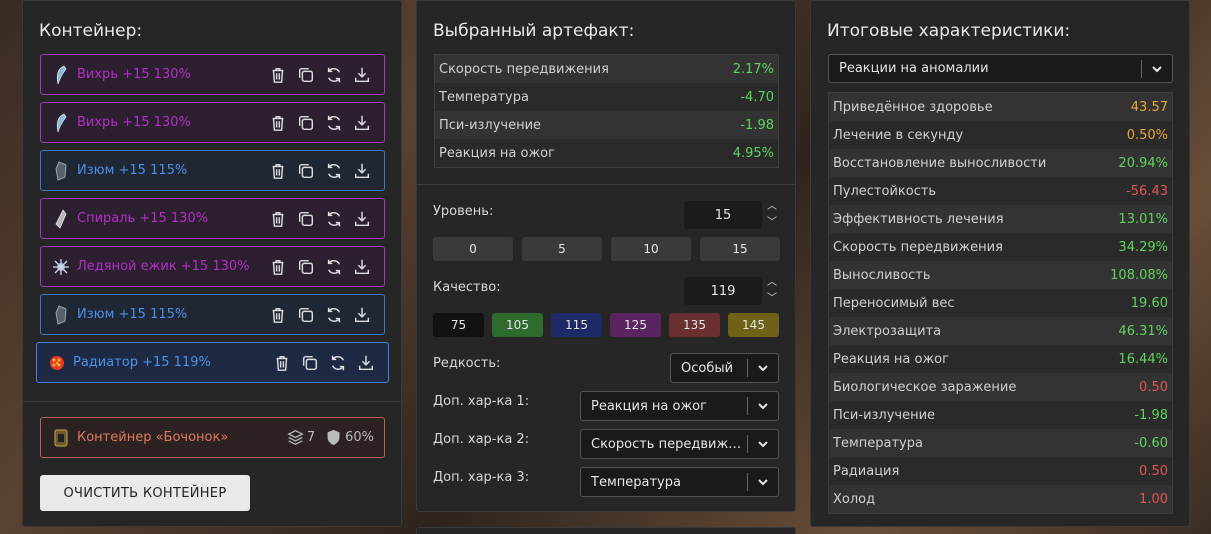  I want to click on stat-row: Восстановление выносливости 20.94%, so click(1000, 163).